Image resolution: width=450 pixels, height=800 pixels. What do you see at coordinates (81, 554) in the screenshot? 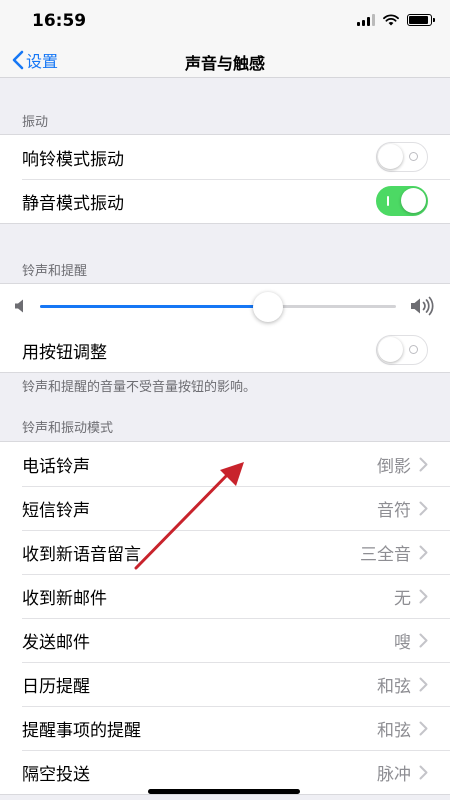
I see `new-voicemail-label: 收到新语音留言` at bounding box center [81, 554].